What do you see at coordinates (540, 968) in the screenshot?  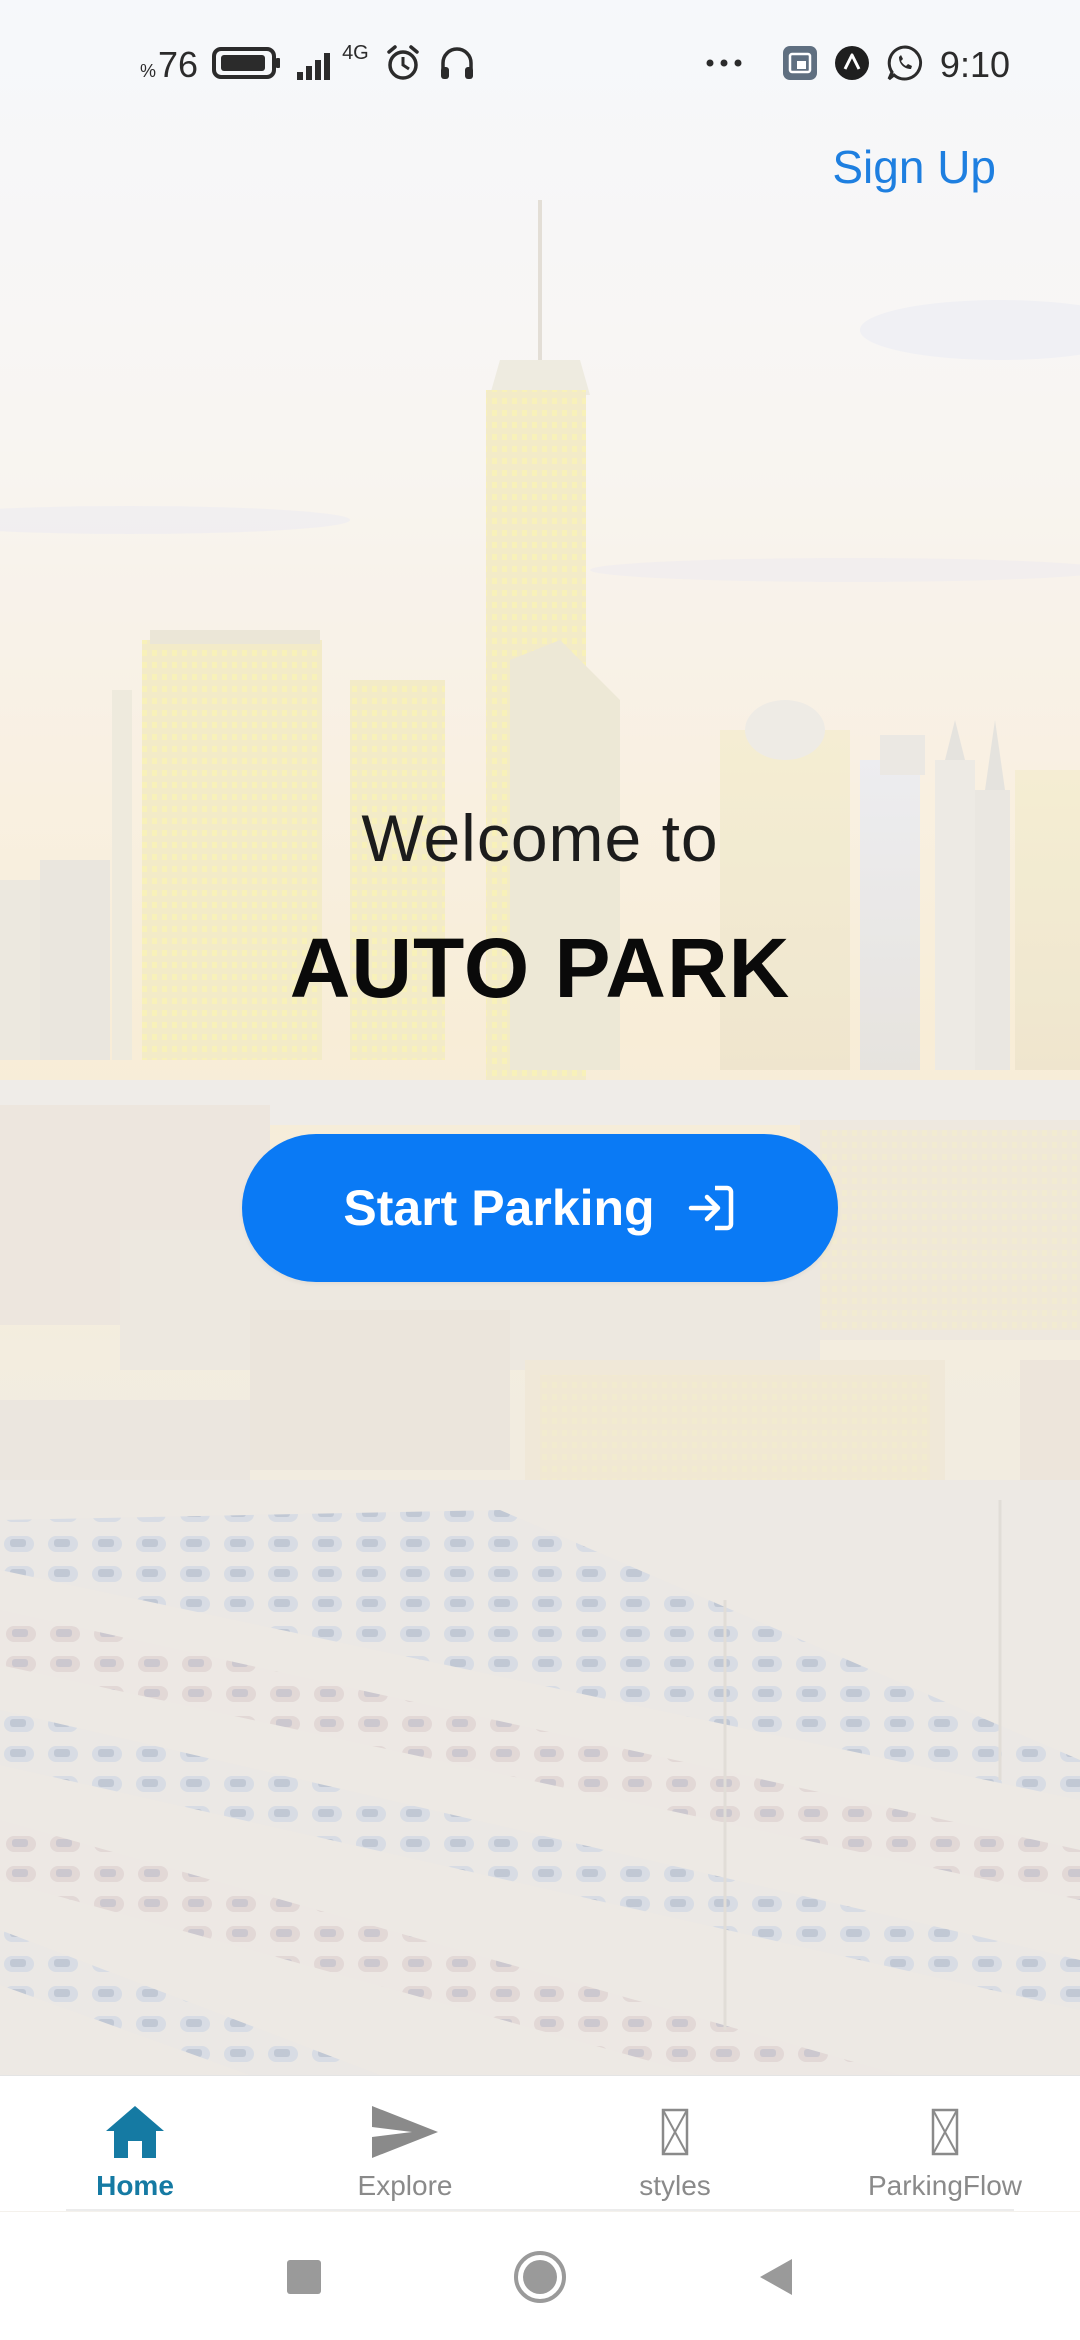 I see `app-title: AUTO PARK` at bounding box center [540, 968].